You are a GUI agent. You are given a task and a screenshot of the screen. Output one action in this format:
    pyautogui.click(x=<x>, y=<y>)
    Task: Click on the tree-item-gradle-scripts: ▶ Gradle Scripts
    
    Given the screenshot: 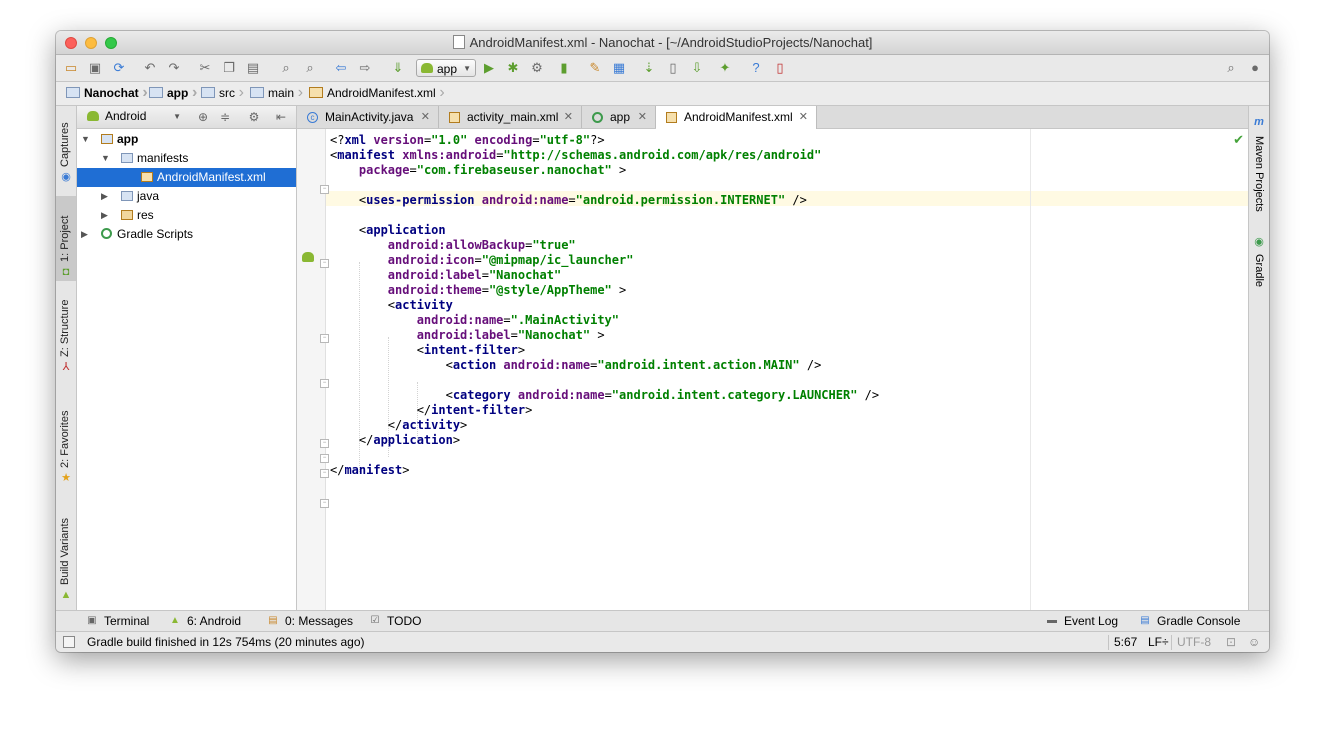 What is the action you would take?
    pyautogui.click(x=186, y=234)
    